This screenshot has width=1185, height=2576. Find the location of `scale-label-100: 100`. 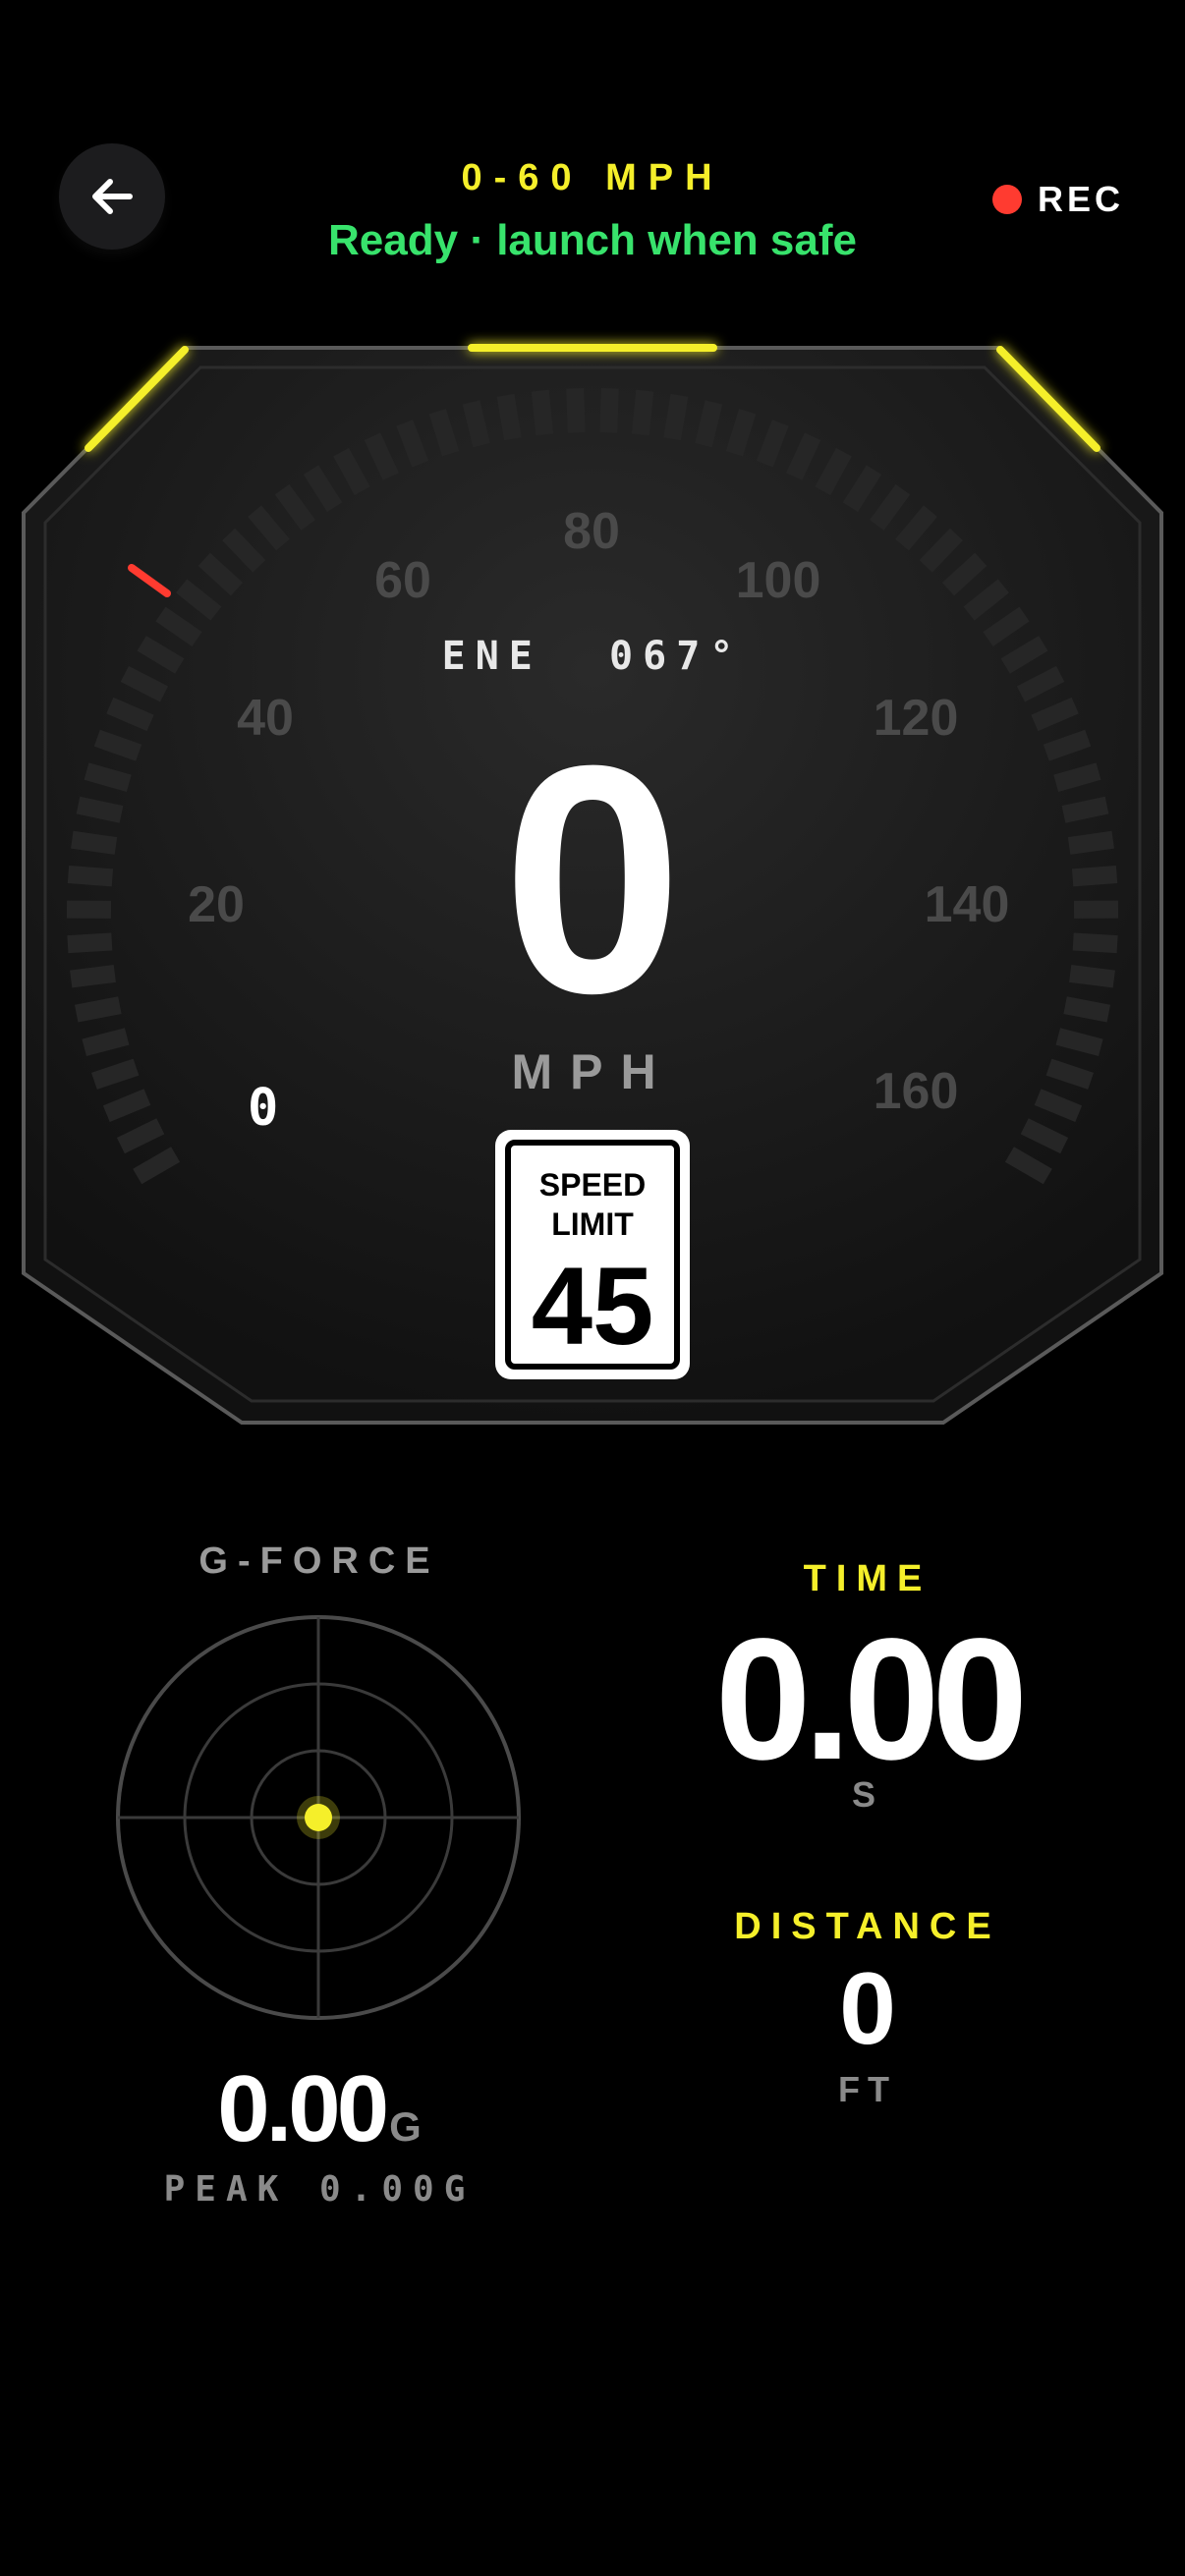

scale-label-100: 100 is located at coordinates (779, 580).